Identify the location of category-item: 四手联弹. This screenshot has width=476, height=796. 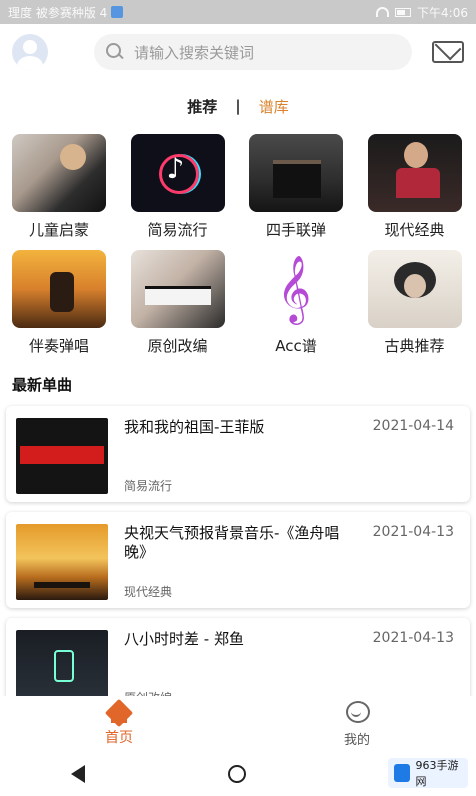
(296, 187).